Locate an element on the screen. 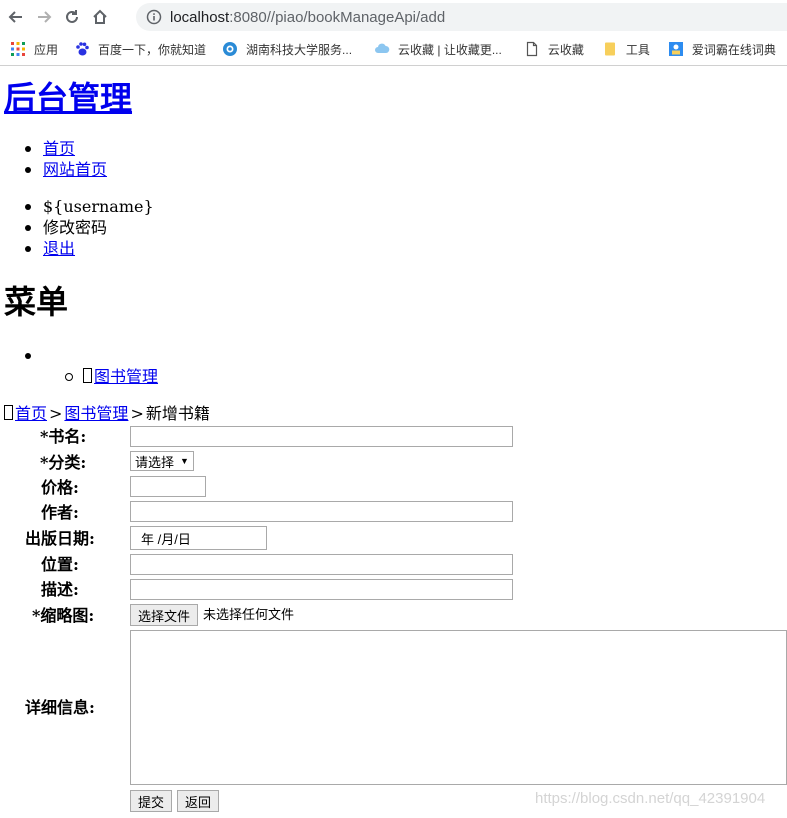  url-text: localhost:8080//piao/bookManageApi/add is located at coordinates (308, 17).